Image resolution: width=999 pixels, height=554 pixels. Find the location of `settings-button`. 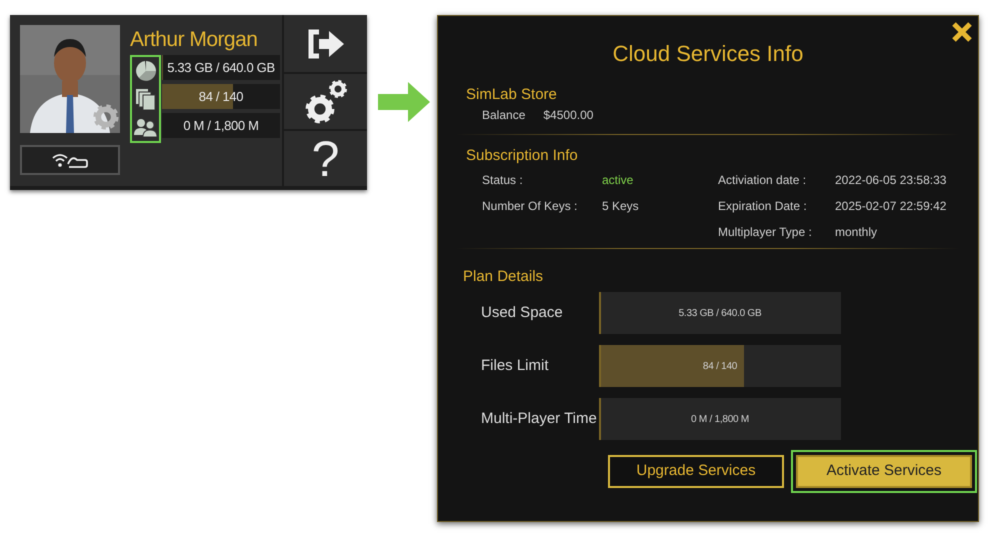

settings-button is located at coordinates (325, 100).